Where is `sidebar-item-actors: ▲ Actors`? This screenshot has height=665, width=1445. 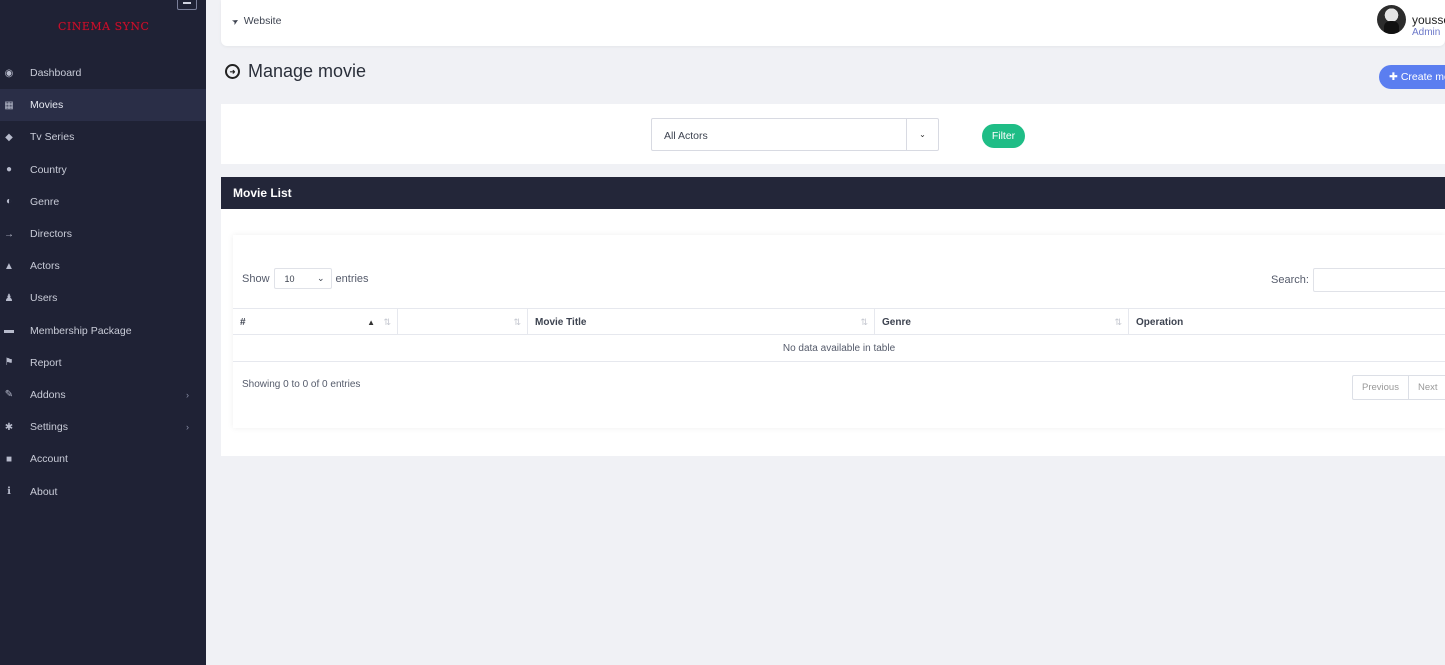 sidebar-item-actors: ▲ Actors is located at coordinates (103, 266).